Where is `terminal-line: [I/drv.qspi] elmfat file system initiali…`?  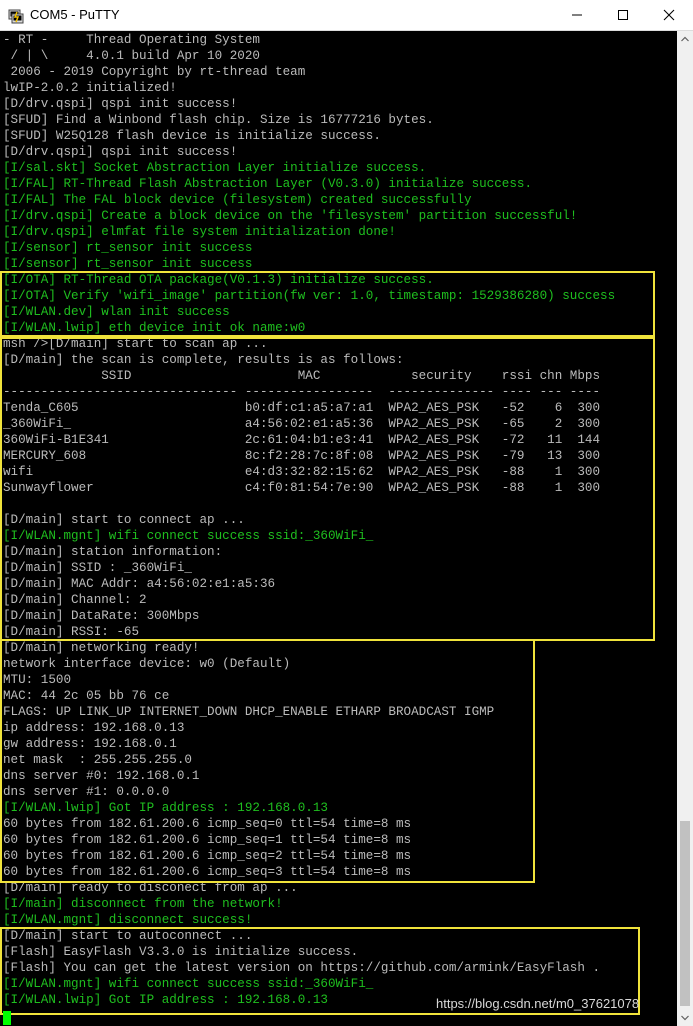
terminal-line: [I/drv.qspi] elmfat file system initiali… is located at coordinates (199, 232).